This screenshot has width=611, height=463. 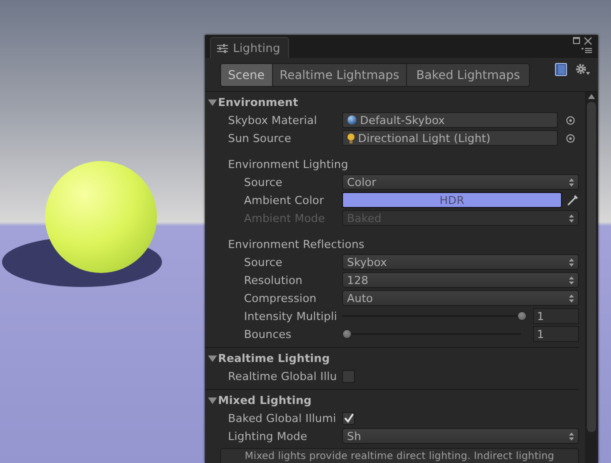 What do you see at coordinates (284, 200) in the screenshot?
I see `property-label: Ambient Color` at bounding box center [284, 200].